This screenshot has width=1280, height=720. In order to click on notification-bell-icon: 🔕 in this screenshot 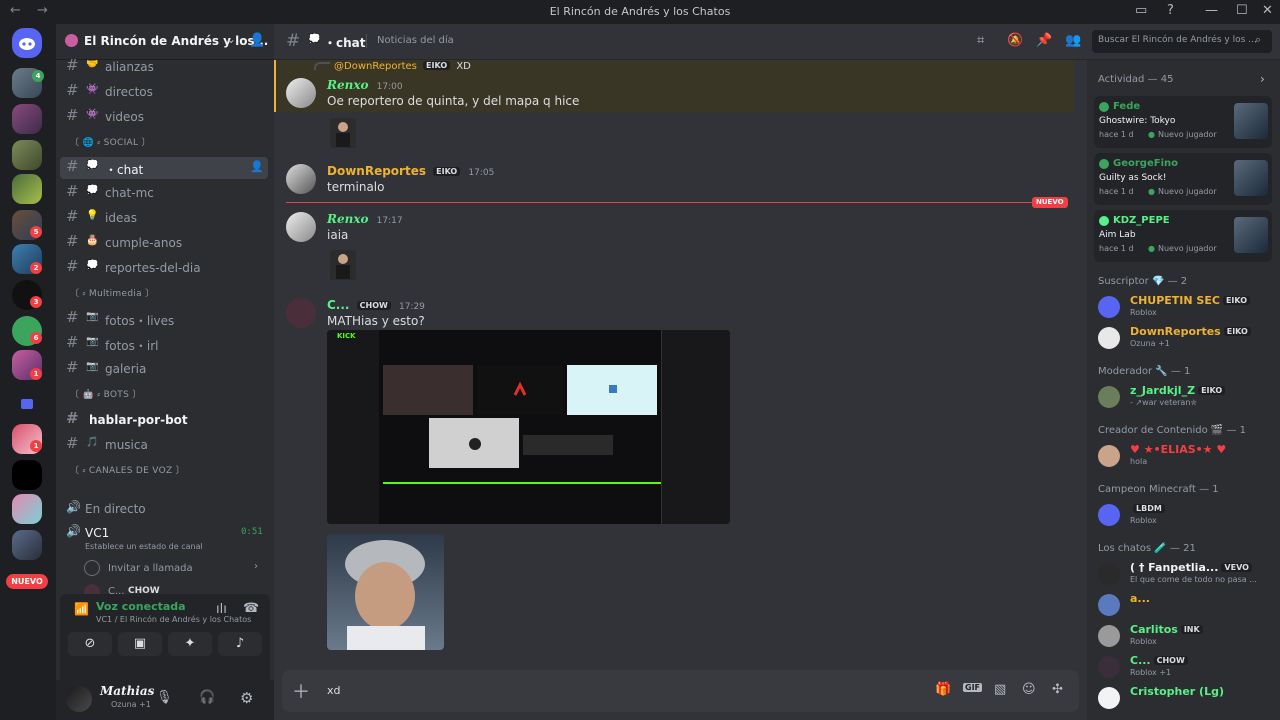, I will do `click(1015, 40)`.